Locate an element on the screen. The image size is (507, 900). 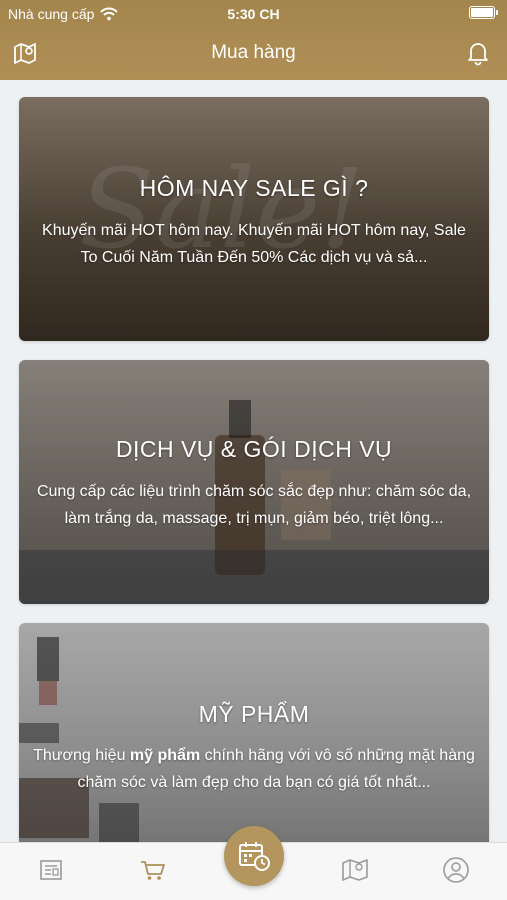
battery-icon is located at coordinates (483, 12).